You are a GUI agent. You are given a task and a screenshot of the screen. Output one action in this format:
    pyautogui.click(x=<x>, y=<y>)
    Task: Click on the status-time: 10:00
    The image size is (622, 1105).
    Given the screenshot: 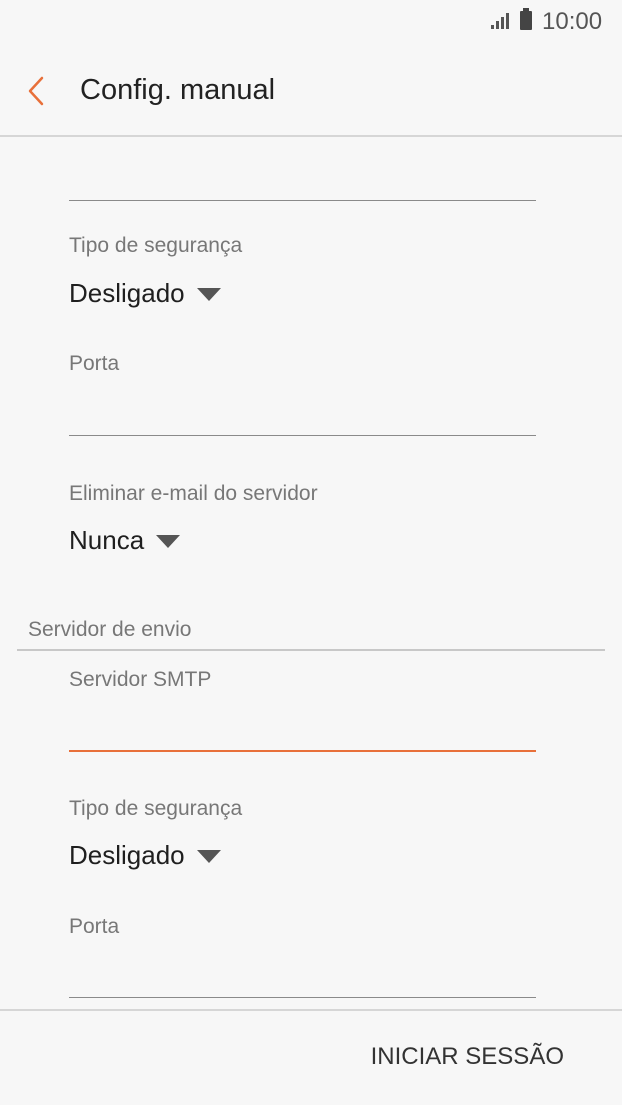 What is the action you would take?
    pyautogui.click(x=572, y=21)
    